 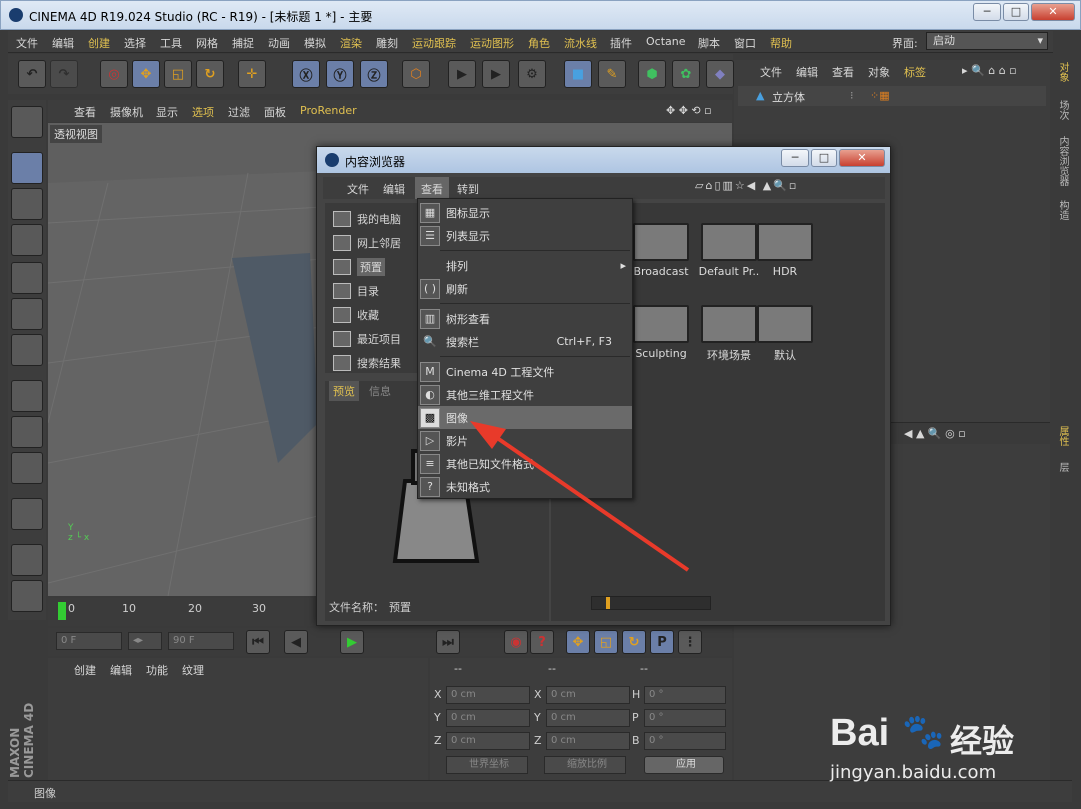 What do you see at coordinates (771, 72) in the screenshot?
I see `obj-menu-file: 文件` at bounding box center [771, 72].